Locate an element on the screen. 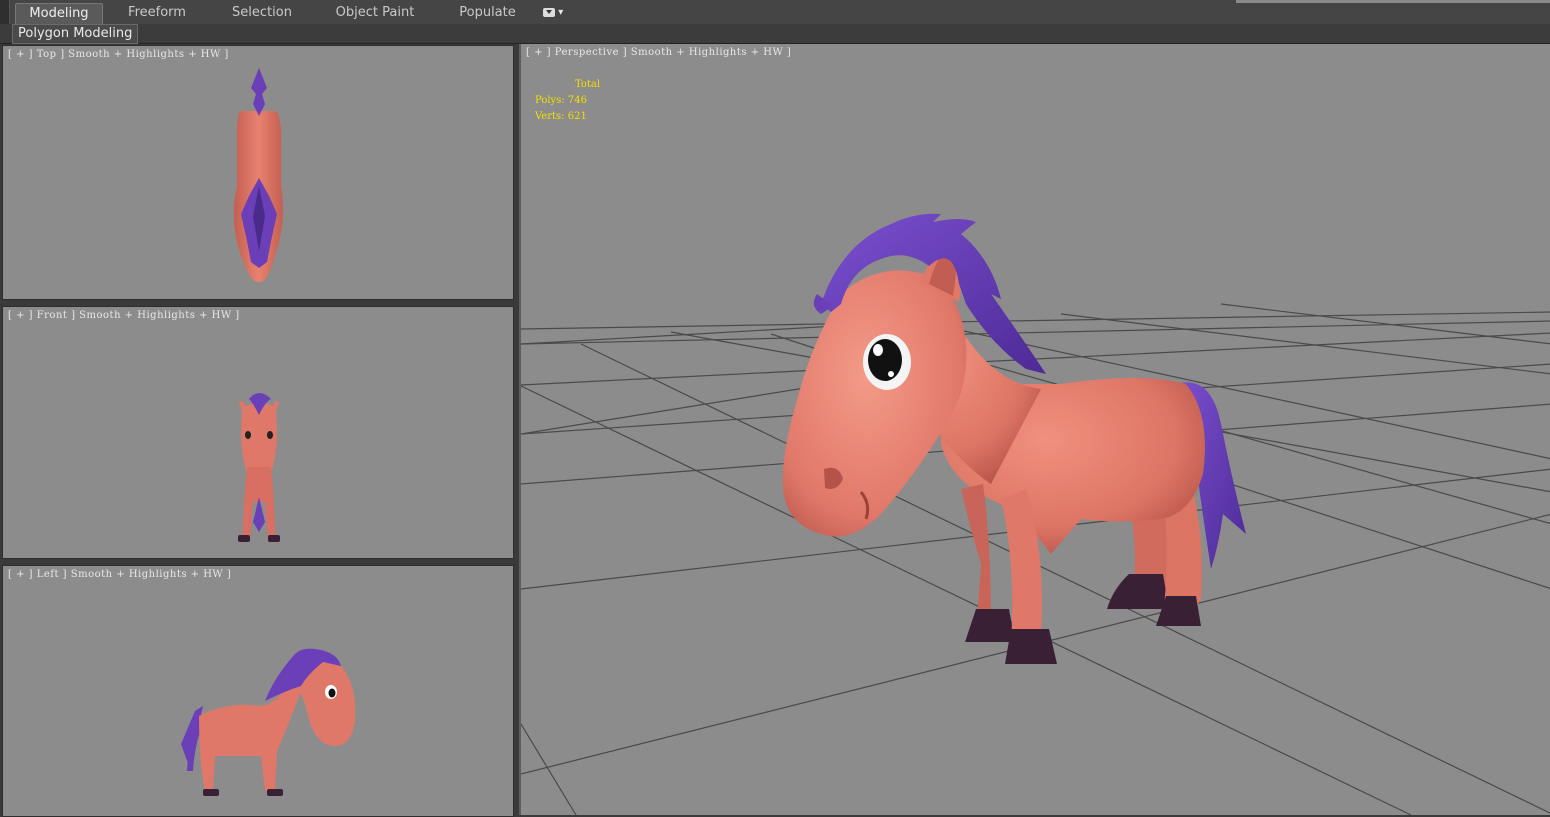 This screenshot has width=1550, height=817. stats-header: Total is located at coordinates (588, 84).